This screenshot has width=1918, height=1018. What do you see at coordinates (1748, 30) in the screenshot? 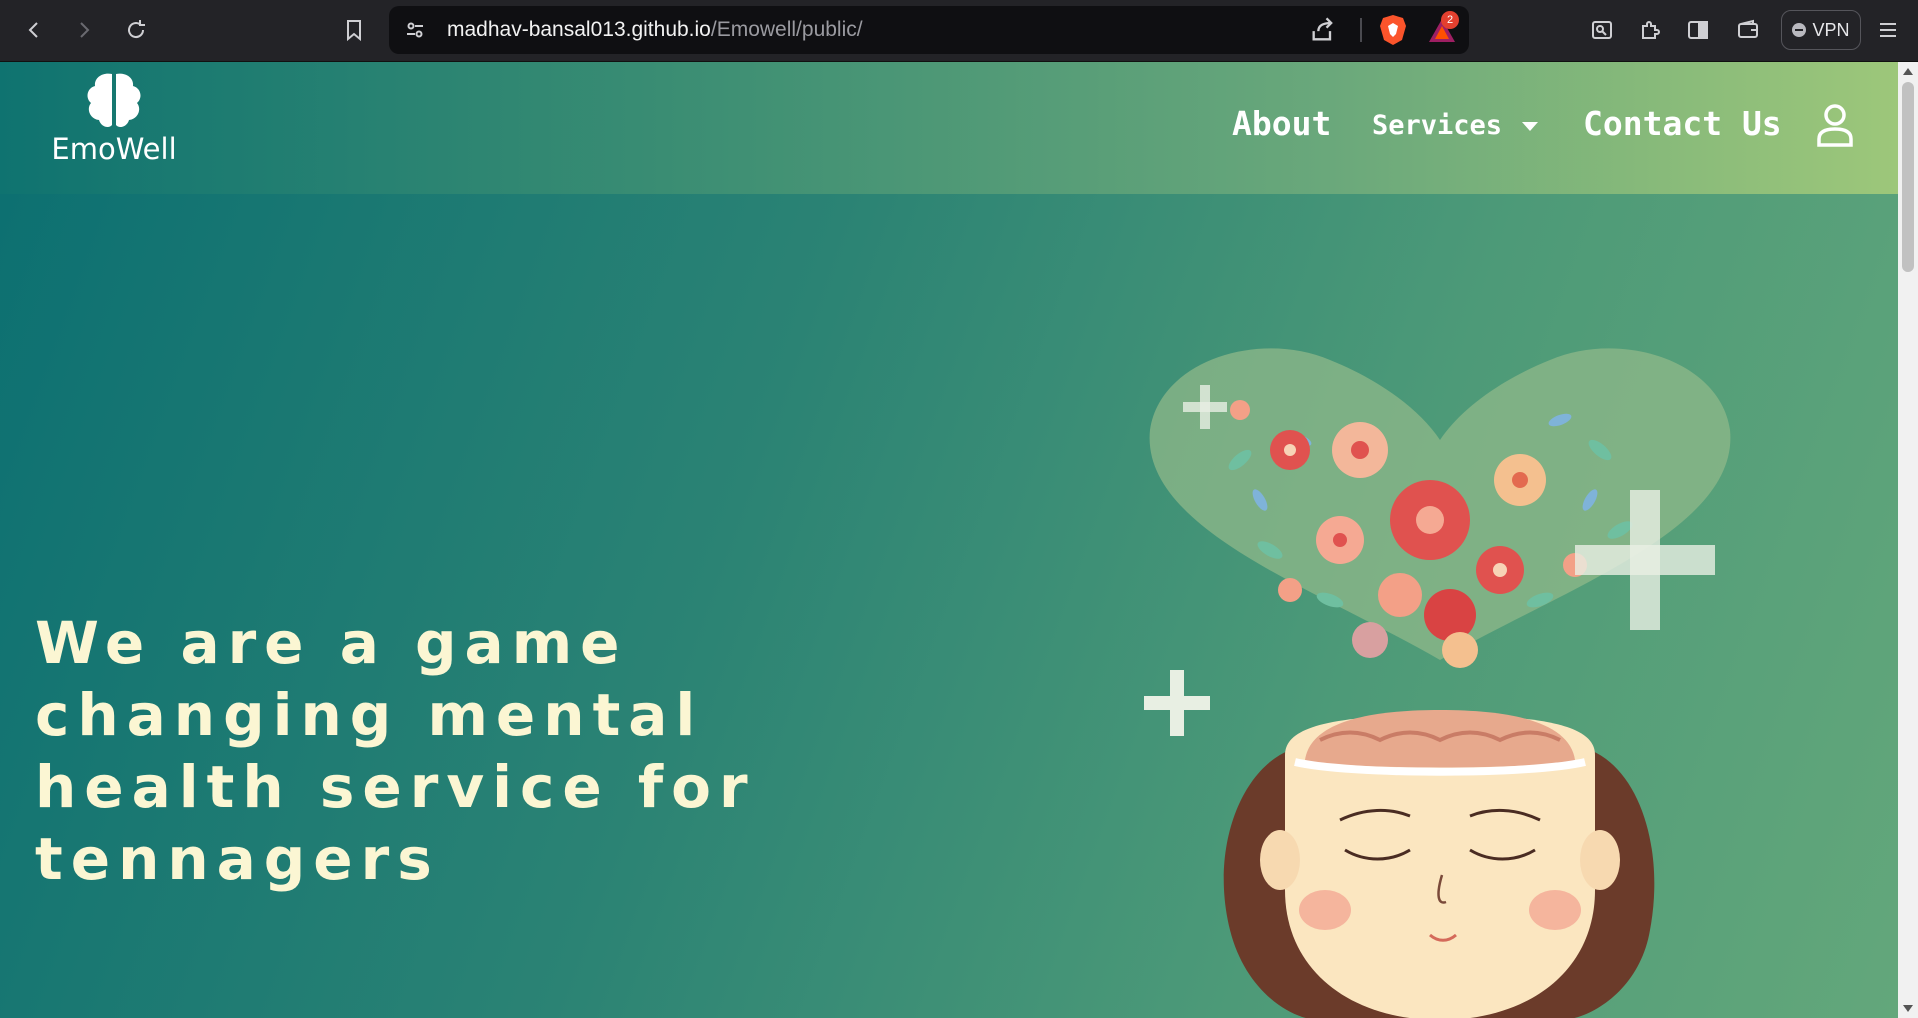
I see `wallet-icon` at bounding box center [1748, 30].